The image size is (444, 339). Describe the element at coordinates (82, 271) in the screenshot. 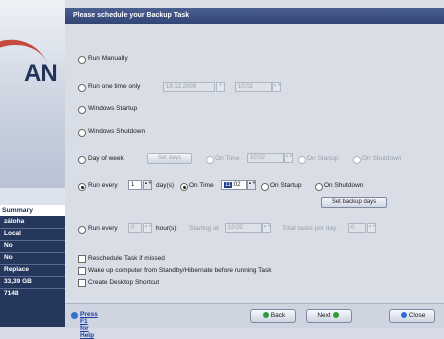

I see `checkbox-wake-up` at that location.